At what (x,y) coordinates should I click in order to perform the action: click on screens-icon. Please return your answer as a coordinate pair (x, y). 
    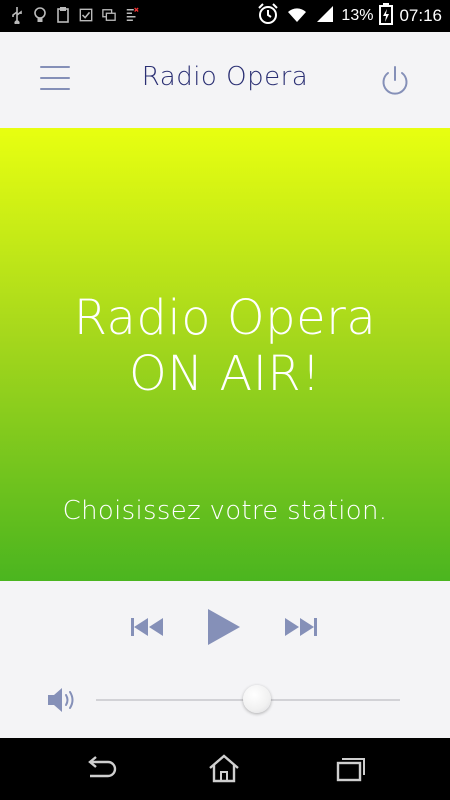
    Looking at the image, I should click on (109, 15).